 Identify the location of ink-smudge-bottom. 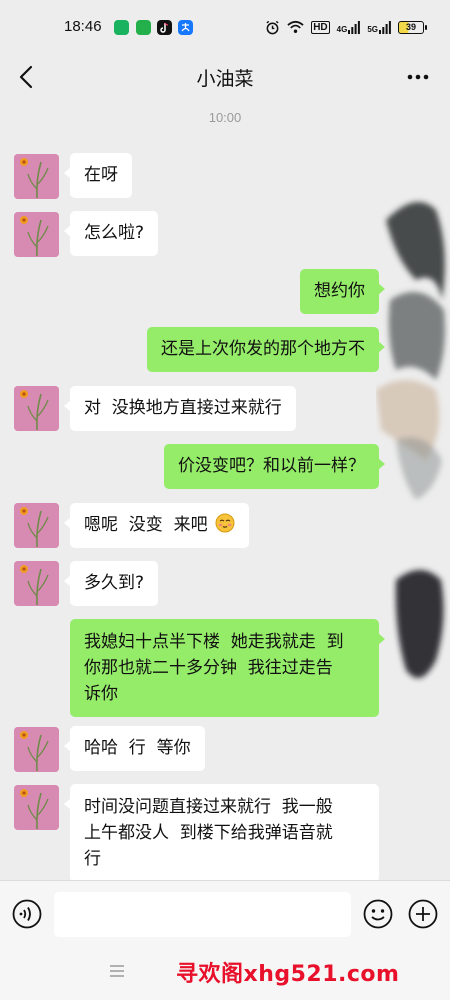
(419, 624).